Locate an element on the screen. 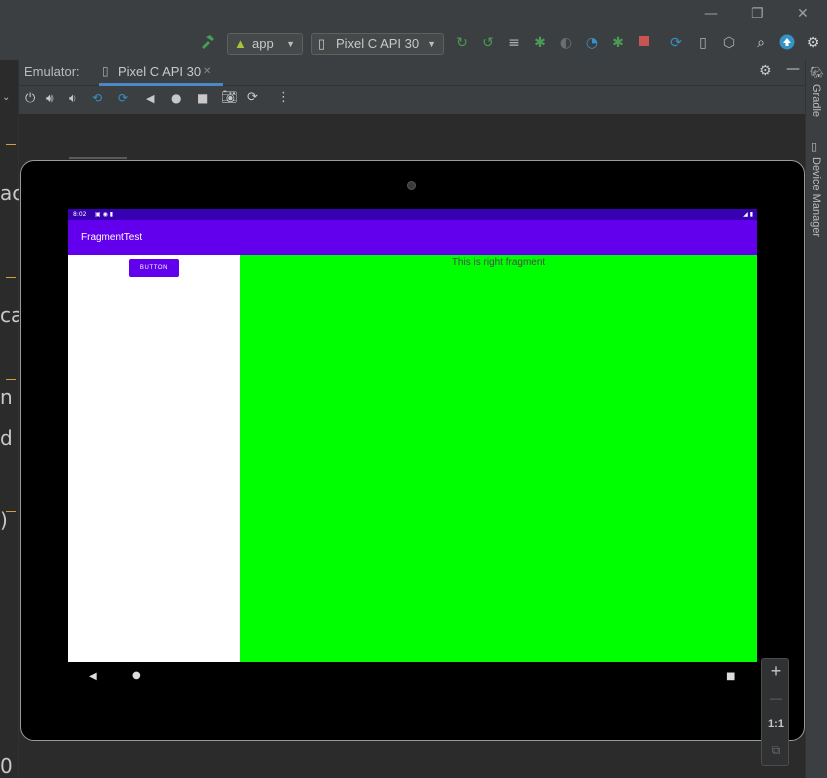 This screenshot has height=778, width=827. emulator-header: Emulator: ▯ Pixel C API 30 ✕ ⚙ — is located at coordinates (412, 73).